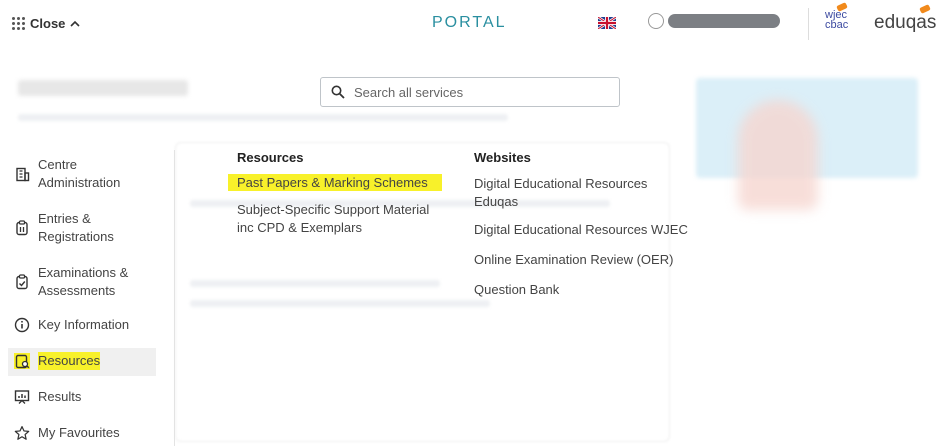 This screenshot has width=936, height=446. I want to click on close-label: Close, so click(48, 23).